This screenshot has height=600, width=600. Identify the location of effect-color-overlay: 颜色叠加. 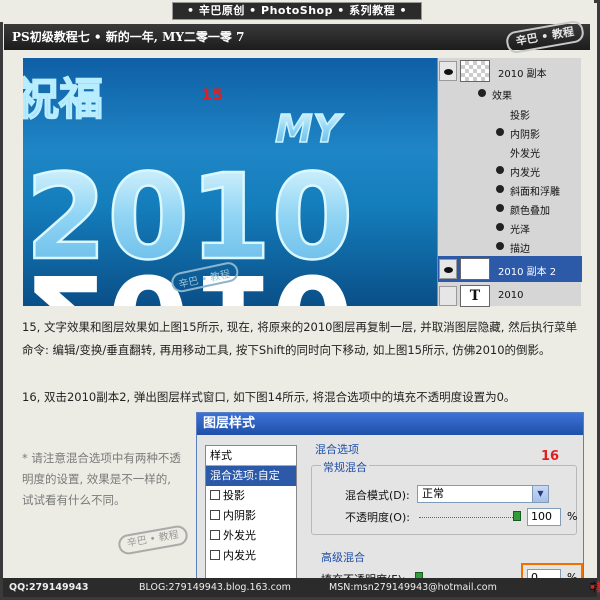
(510, 208).